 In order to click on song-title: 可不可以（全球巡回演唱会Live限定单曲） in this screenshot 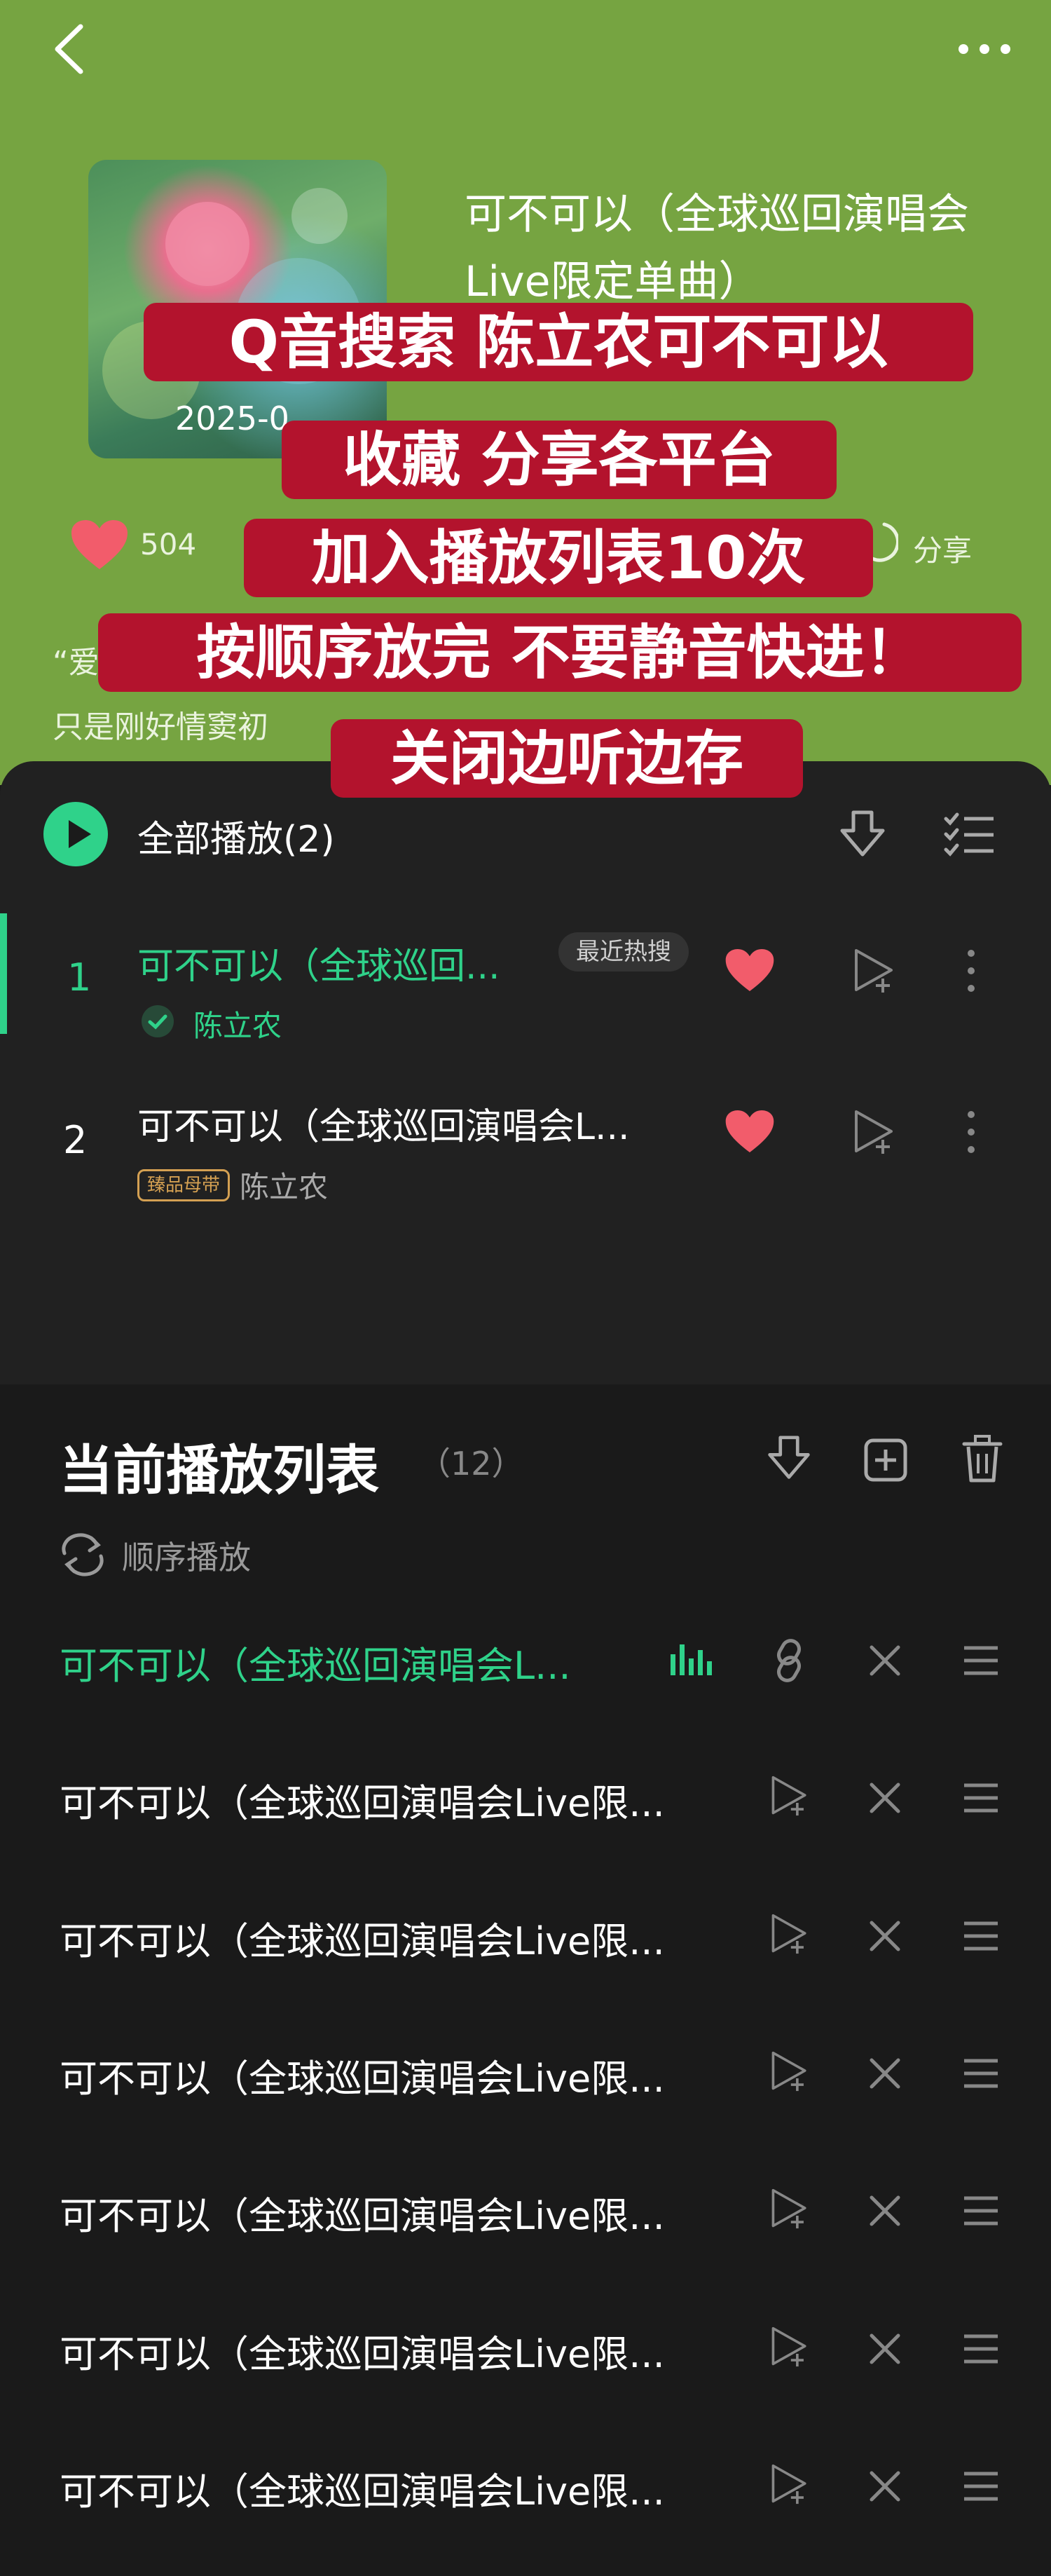, I will do `click(745, 248)`.